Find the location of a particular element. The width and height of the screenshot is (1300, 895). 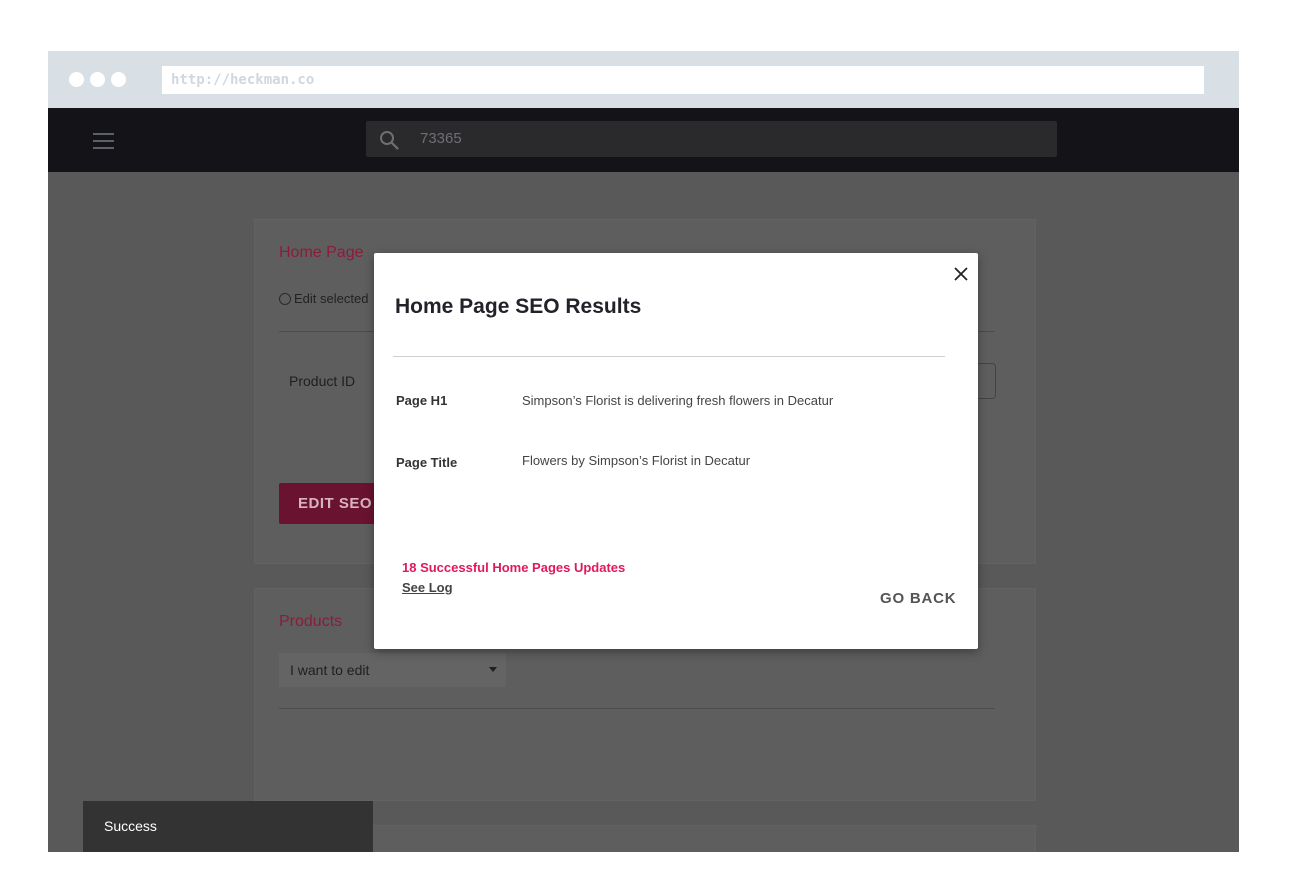

radio-icon is located at coordinates (285, 298).